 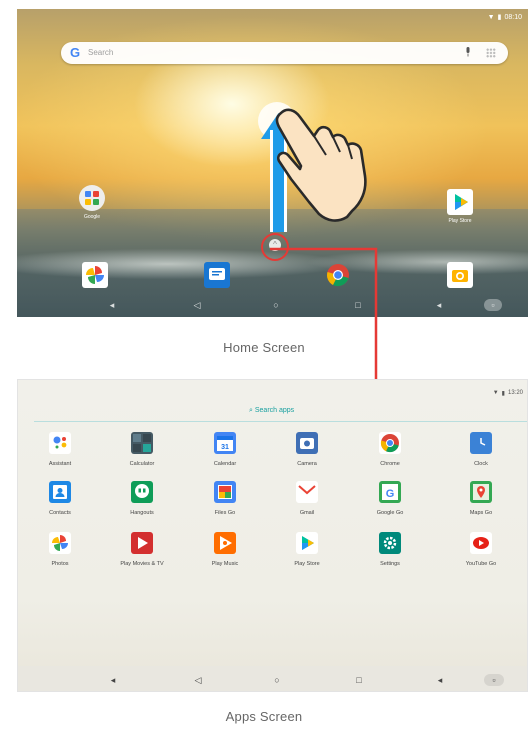 What do you see at coordinates (390, 543) in the screenshot?
I see `settings-icon` at bounding box center [390, 543].